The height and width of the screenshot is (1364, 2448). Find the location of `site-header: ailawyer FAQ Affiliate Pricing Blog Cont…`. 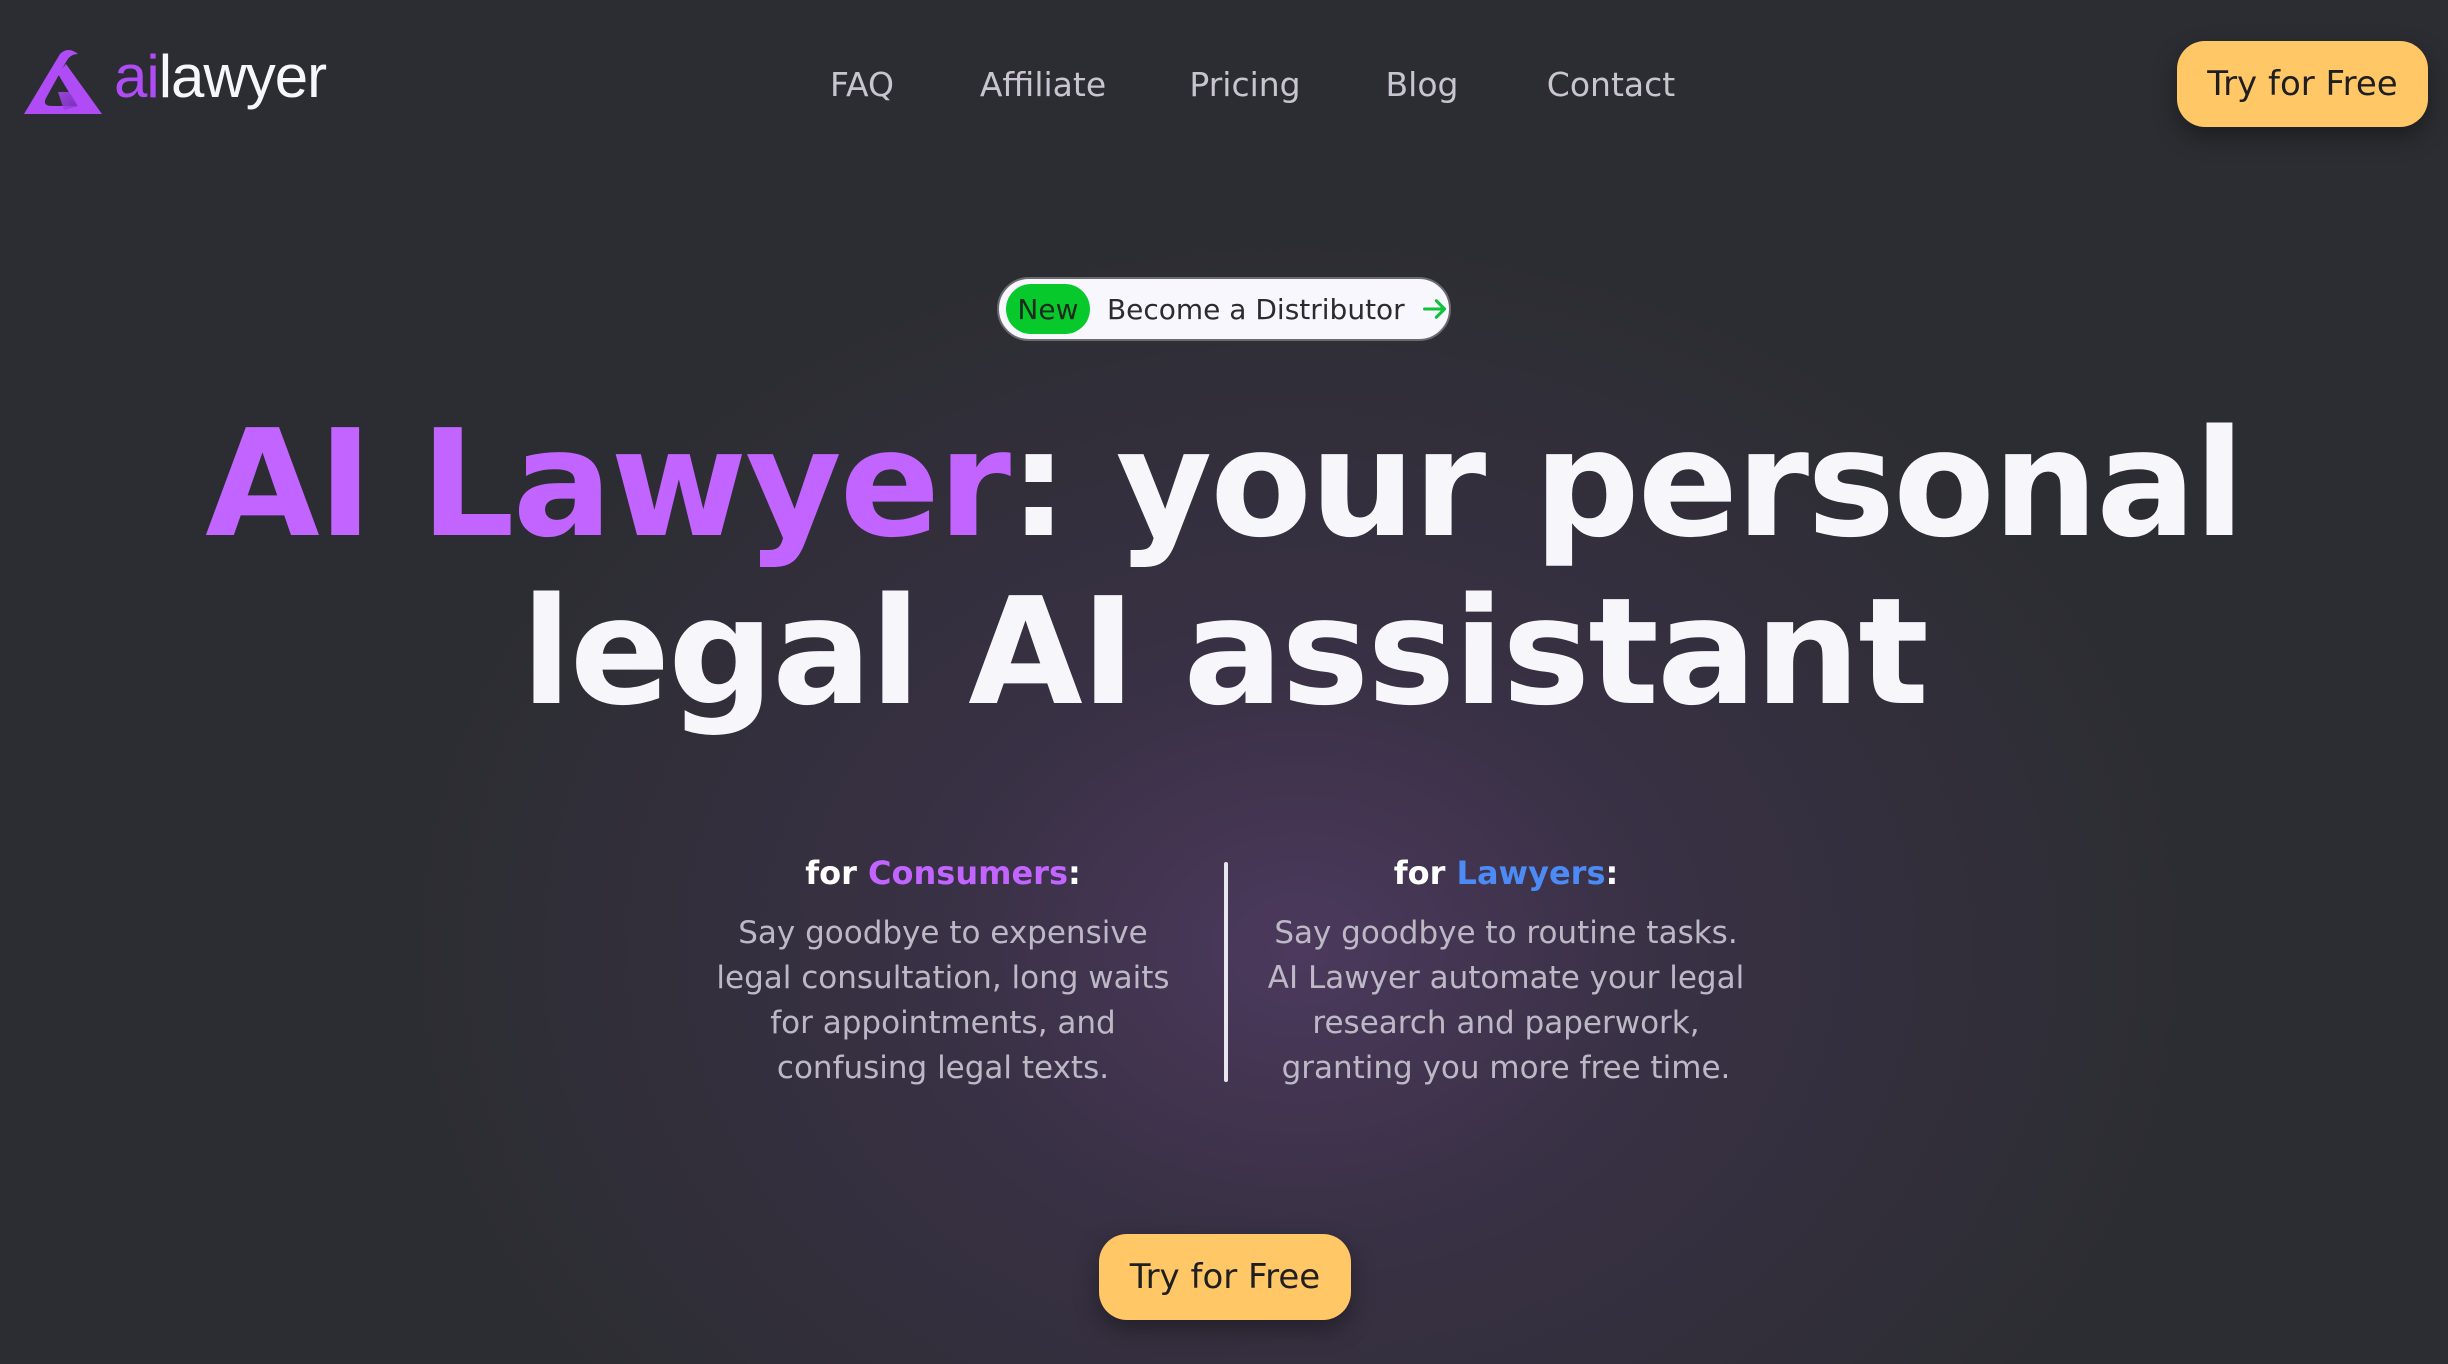

site-header: ailawyer FAQ Affiliate Pricing Blog Cont… is located at coordinates (1224, 85).